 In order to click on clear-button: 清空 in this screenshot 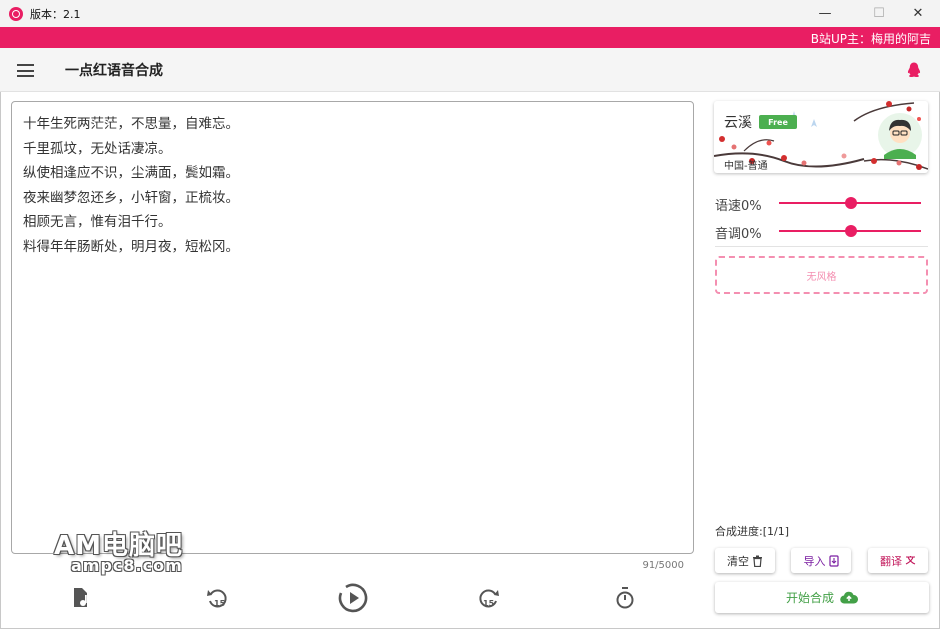, I will do `click(745, 560)`.